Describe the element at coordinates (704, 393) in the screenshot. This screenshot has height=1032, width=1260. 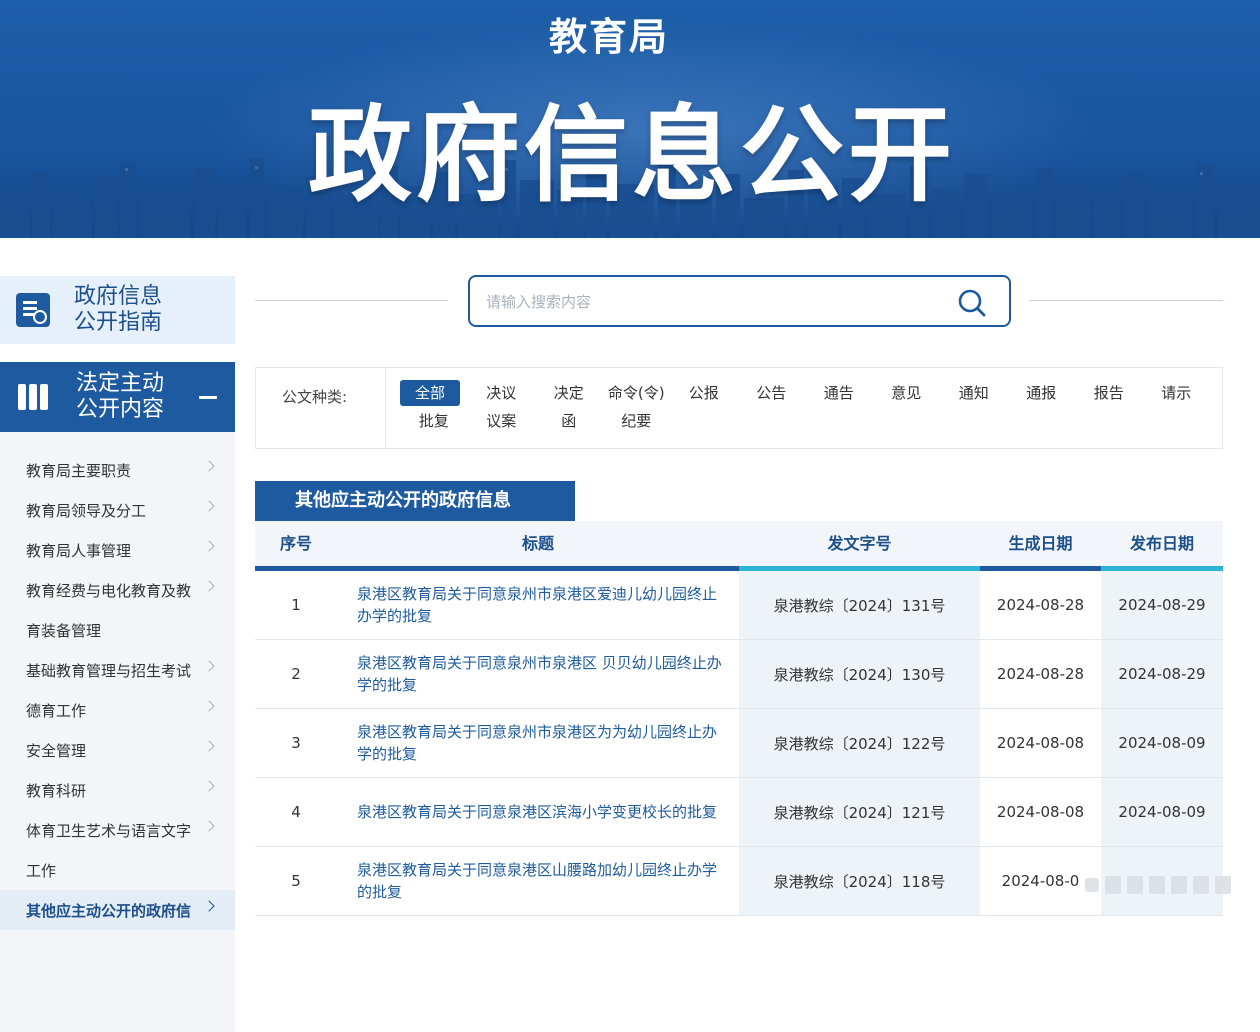
I see `filter-option: 公报` at that location.